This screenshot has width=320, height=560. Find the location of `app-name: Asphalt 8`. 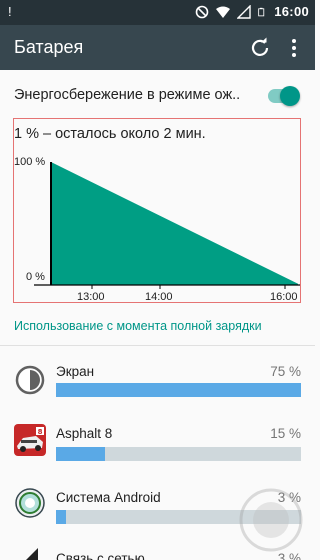

app-name: Asphalt 8 is located at coordinates (84, 433).